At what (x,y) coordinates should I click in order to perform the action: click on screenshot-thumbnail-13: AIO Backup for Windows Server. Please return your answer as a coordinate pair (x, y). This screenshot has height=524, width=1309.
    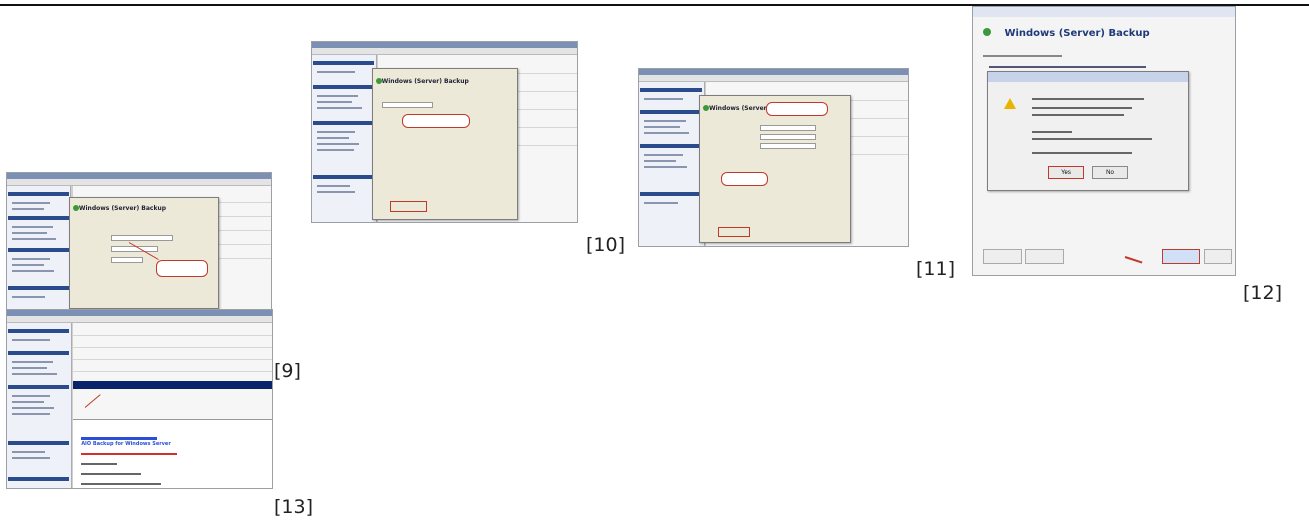
    Looking at the image, I should click on (139, 399).